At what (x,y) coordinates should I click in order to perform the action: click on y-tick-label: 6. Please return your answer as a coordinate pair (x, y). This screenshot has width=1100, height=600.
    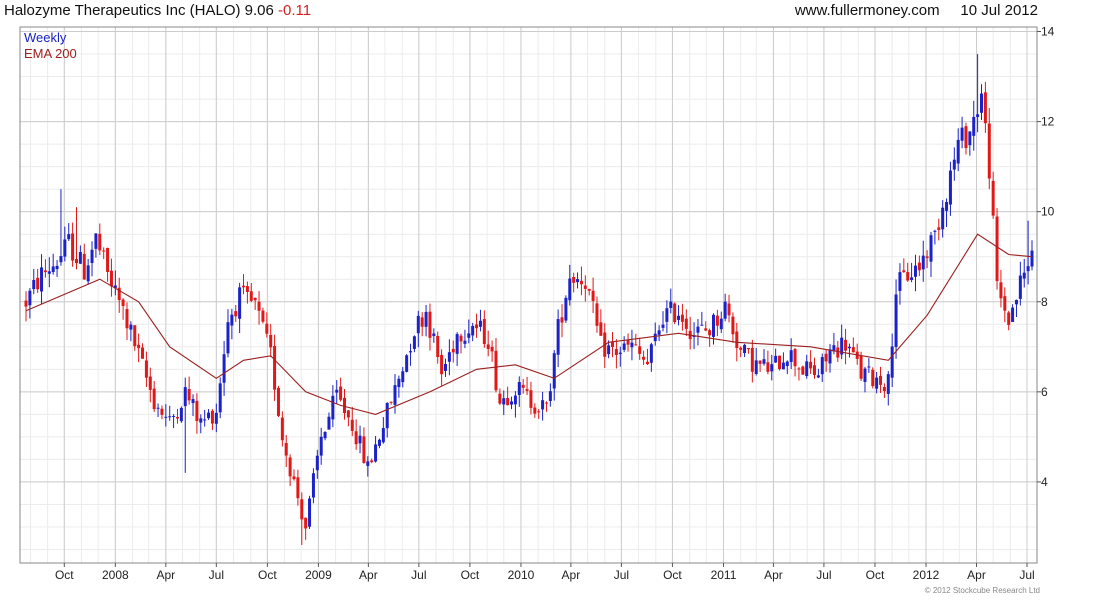
    Looking at the image, I should click on (1044, 392).